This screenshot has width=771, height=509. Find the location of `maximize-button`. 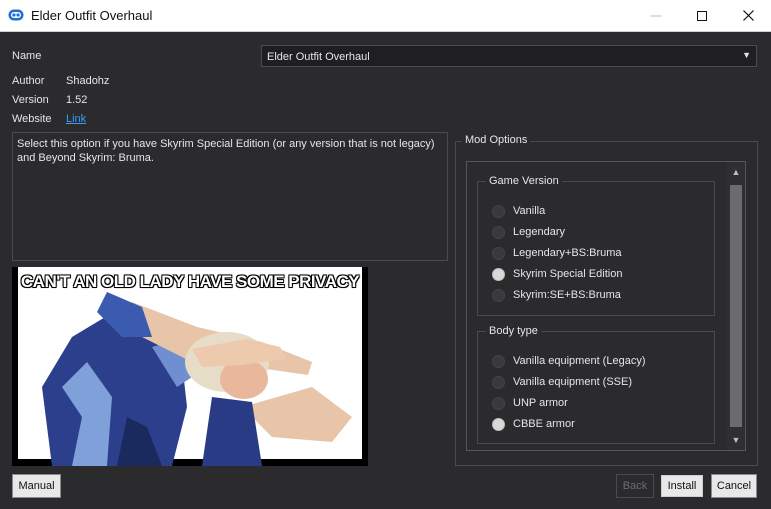

maximize-button is located at coordinates (702, 15).